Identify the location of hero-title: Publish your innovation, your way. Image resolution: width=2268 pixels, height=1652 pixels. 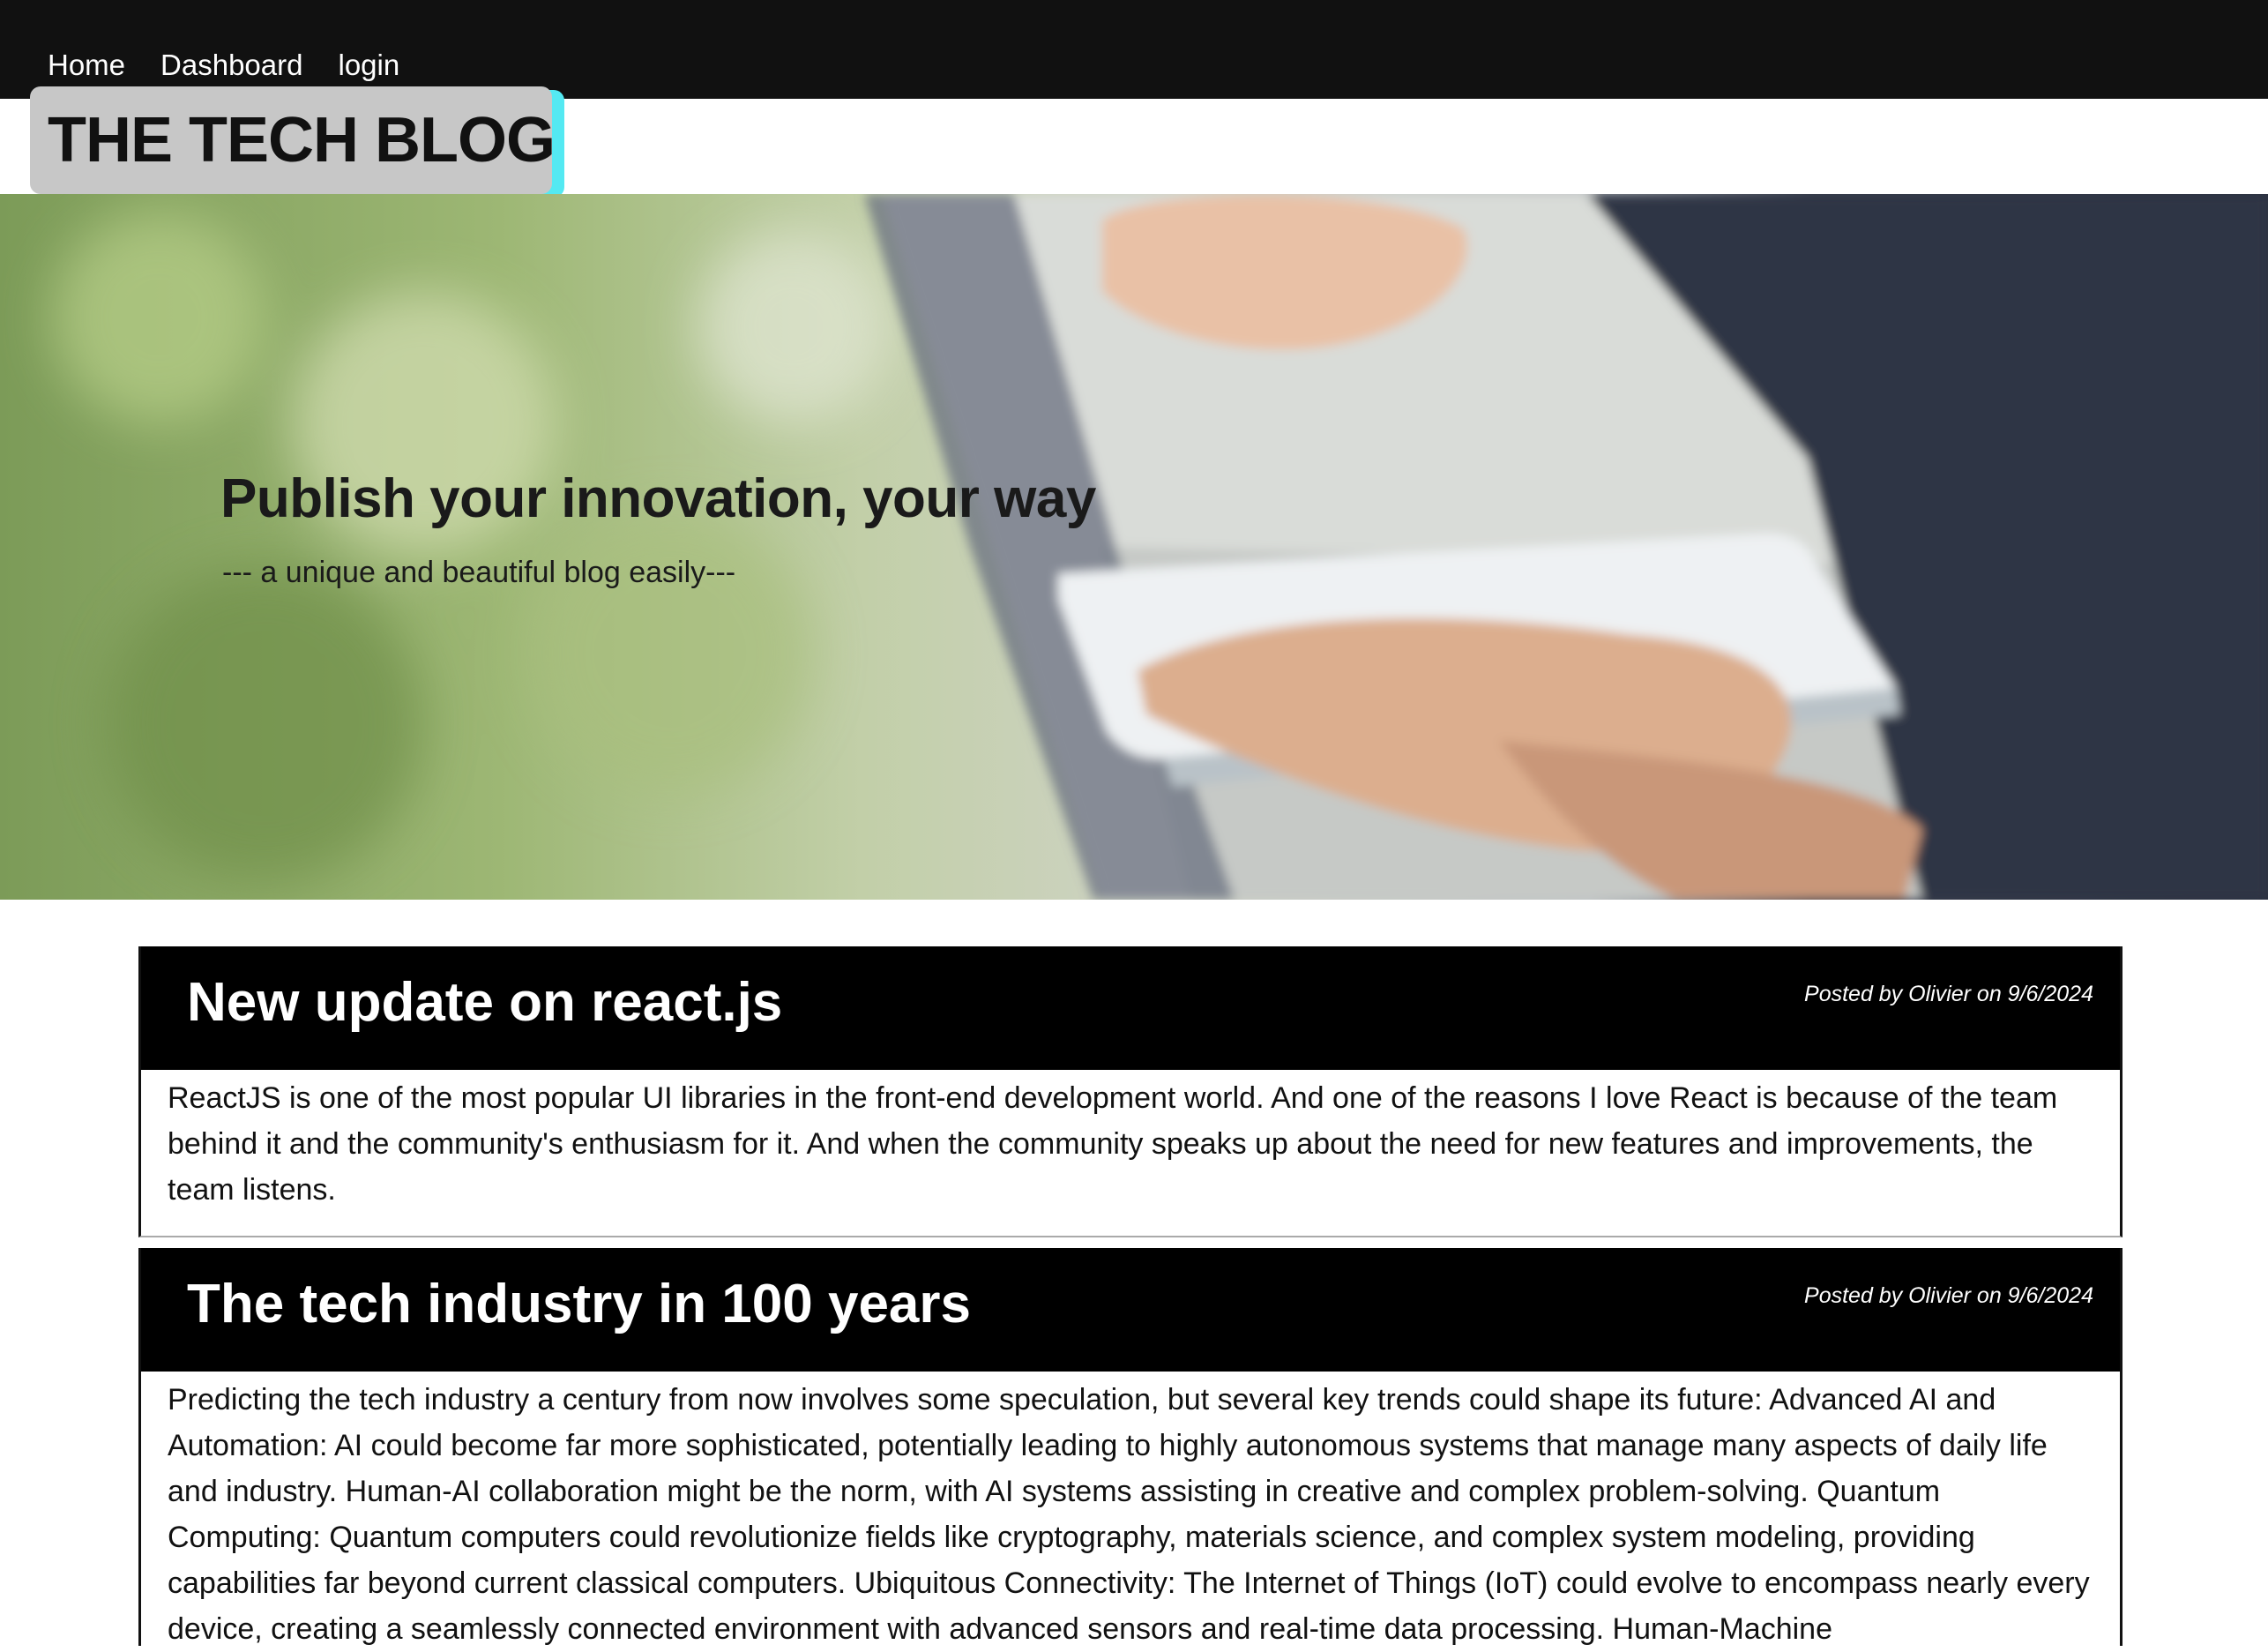
(658, 498).